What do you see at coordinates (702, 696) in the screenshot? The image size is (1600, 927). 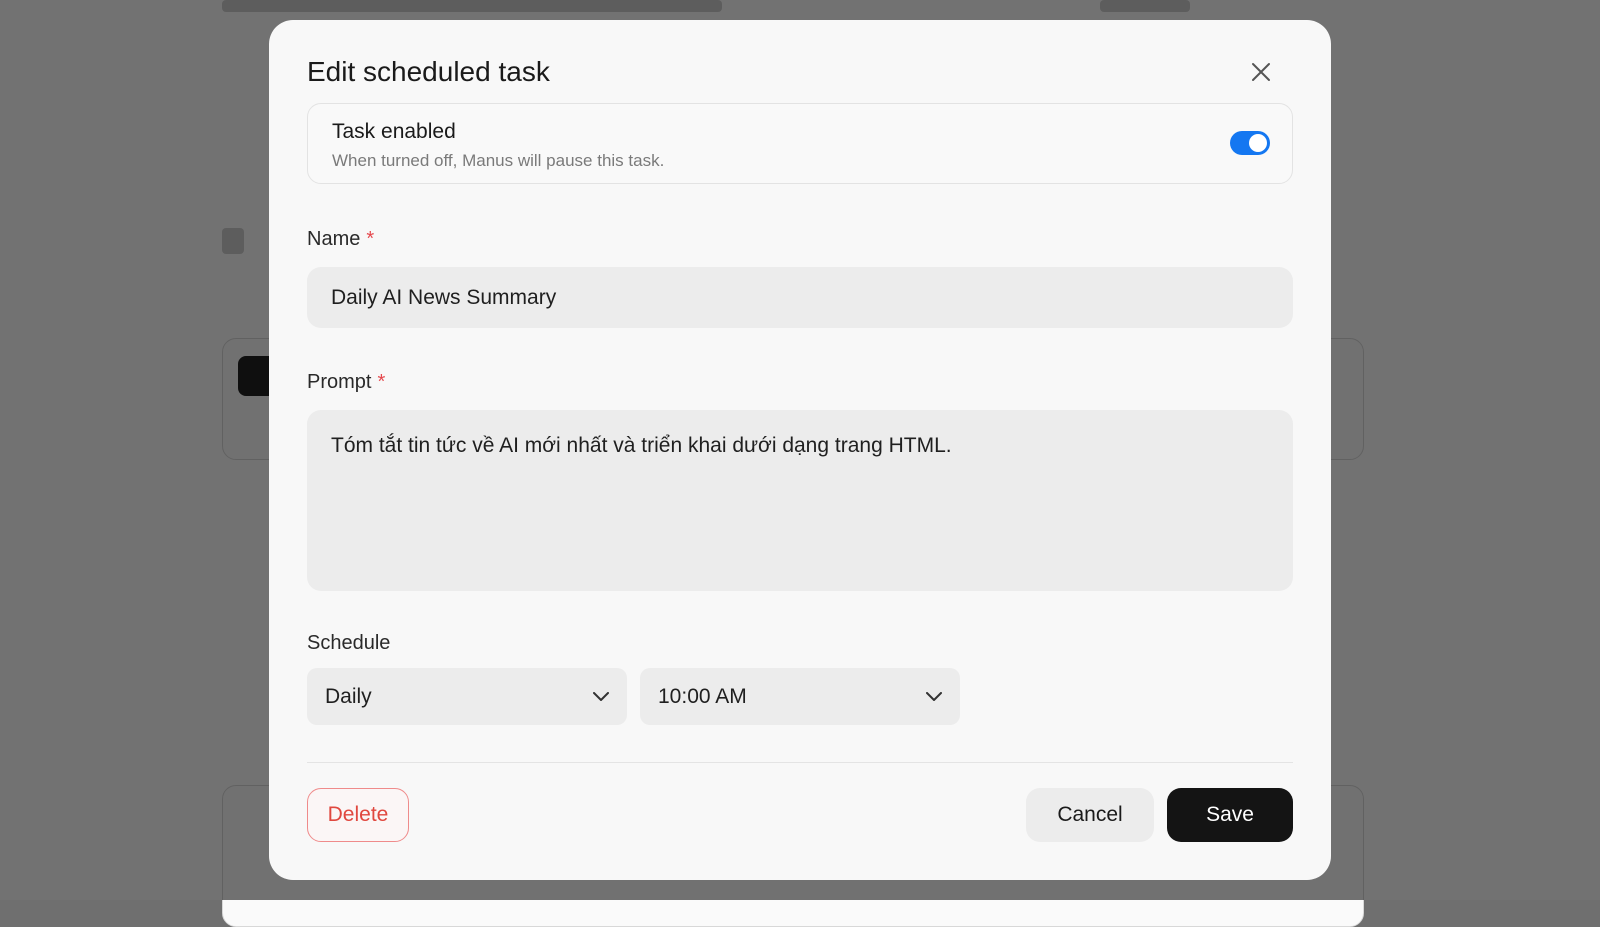 I see `time-value: 10:00 AM` at bounding box center [702, 696].